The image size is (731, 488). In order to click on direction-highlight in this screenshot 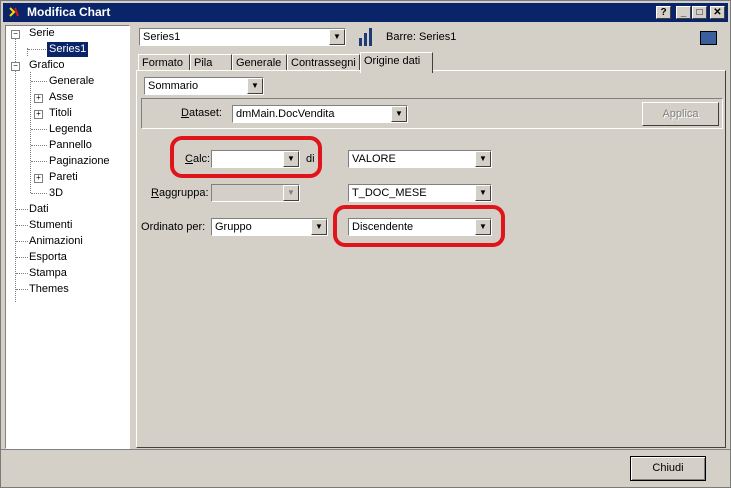, I will do `click(419, 226)`.